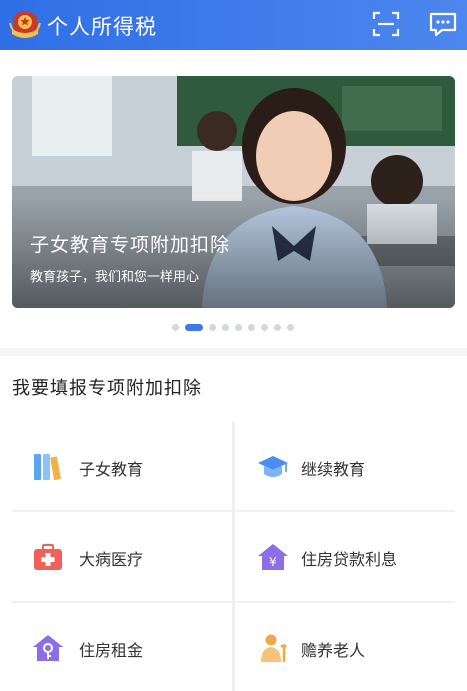  Describe the element at coordinates (333, 650) in the screenshot. I see `item-label: 赡养老人` at that location.